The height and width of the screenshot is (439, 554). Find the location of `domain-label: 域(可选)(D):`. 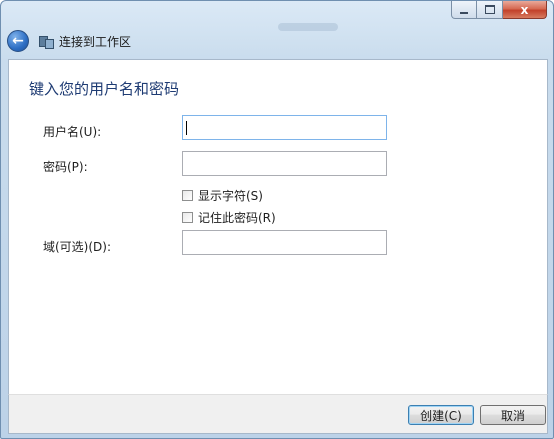

domain-label: 域(可选)(D): is located at coordinates (77, 247).